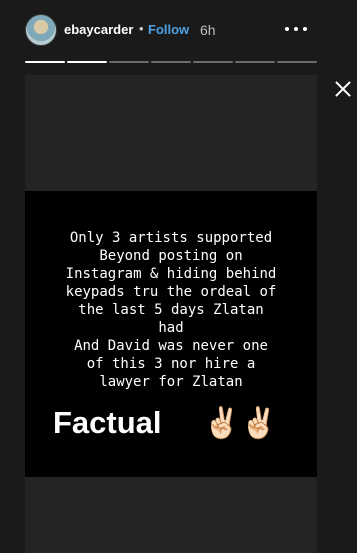 Image resolution: width=357 pixels, height=553 pixels. I want to click on story-progress-bar, so click(171, 62).